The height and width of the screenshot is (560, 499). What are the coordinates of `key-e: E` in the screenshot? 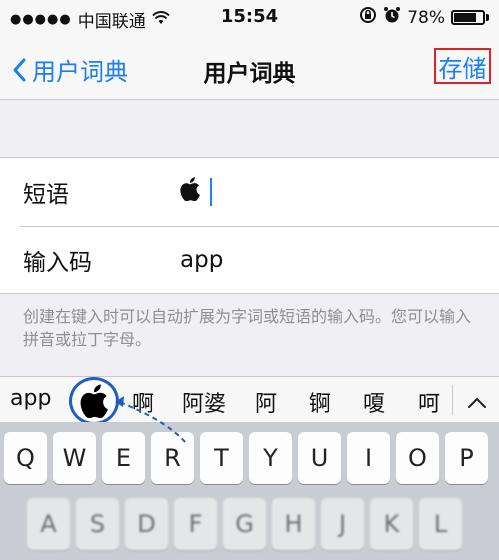 It's located at (123, 458).